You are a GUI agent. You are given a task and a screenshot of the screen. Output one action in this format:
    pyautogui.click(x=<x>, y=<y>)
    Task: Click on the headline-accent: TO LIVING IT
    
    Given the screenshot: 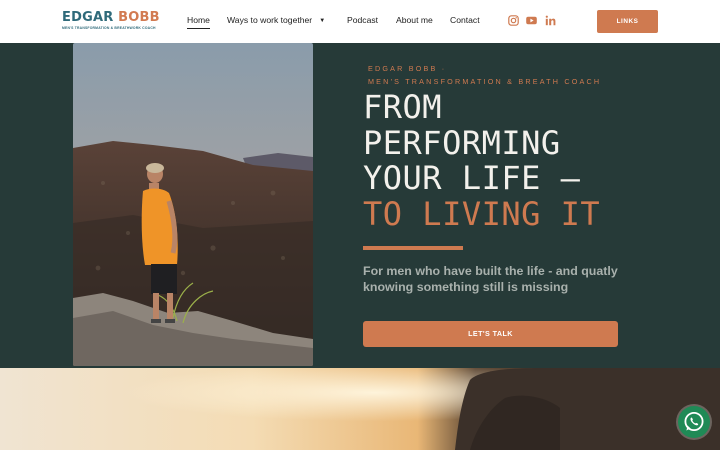 What is the action you would take?
    pyautogui.click(x=482, y=213)
    